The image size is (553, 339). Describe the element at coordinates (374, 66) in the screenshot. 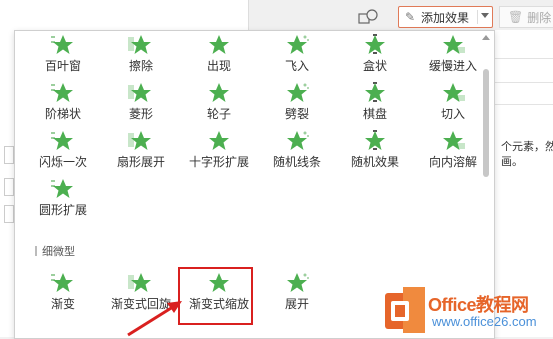

I see `effect-label: 盒状` at that location.